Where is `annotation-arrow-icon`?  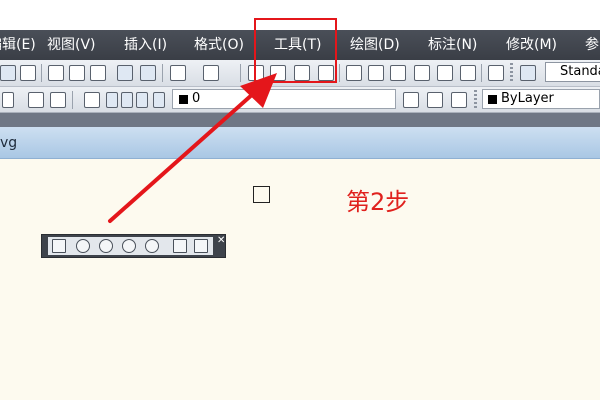
annotation-arrow-icon is located at coordinates (192, 148).